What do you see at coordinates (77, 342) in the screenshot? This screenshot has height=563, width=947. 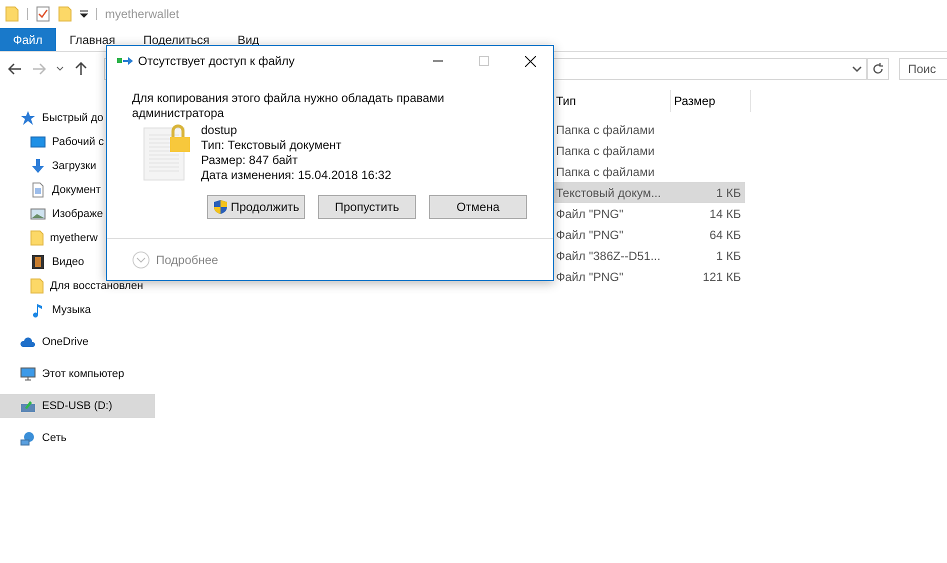 I see `sidebar-item: OneDrive` at bounding box center [77, 342].